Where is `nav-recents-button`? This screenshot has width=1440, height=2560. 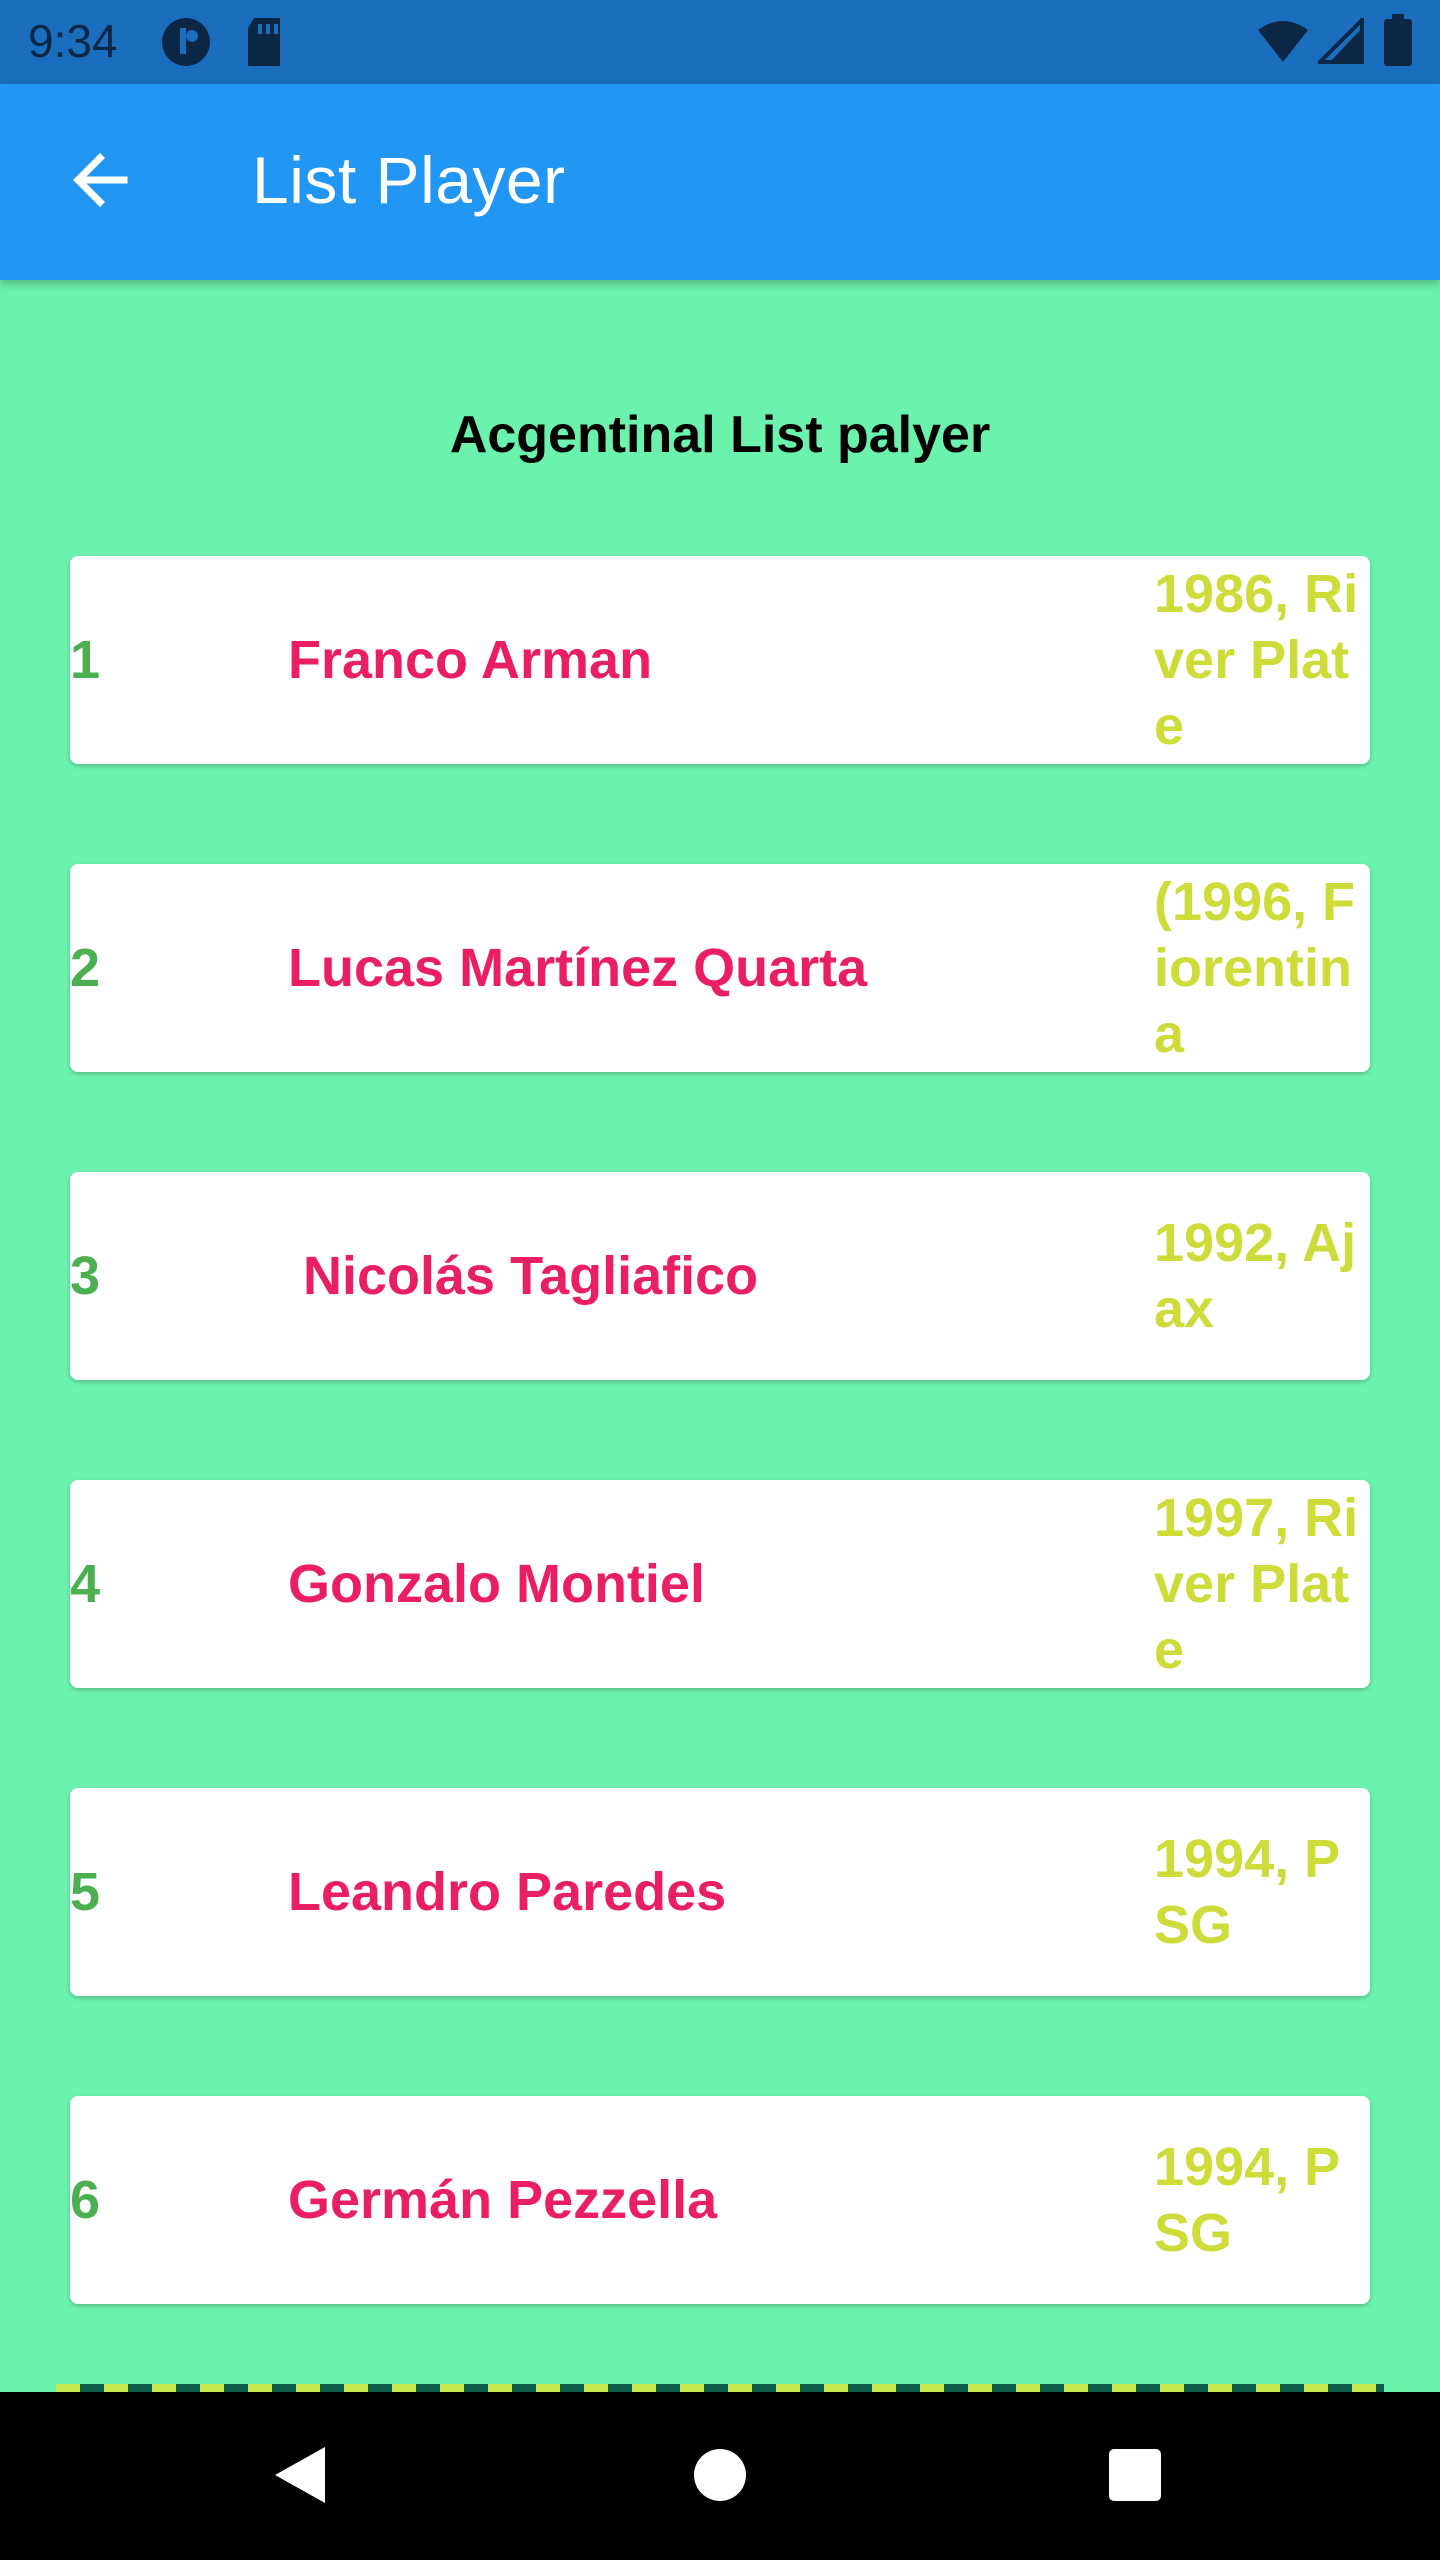
nav-recents-button is located at coordinates (1135, 2477).